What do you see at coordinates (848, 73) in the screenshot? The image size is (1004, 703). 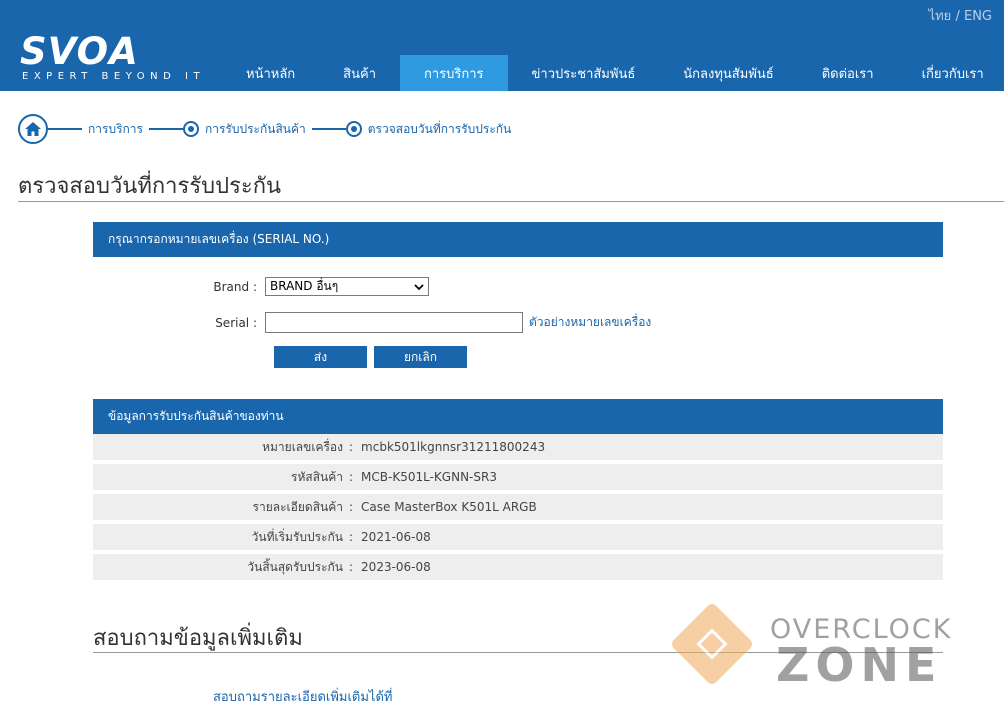 I see `nav-contact: ติดต่อเรา` at bounding box center [848, 73].